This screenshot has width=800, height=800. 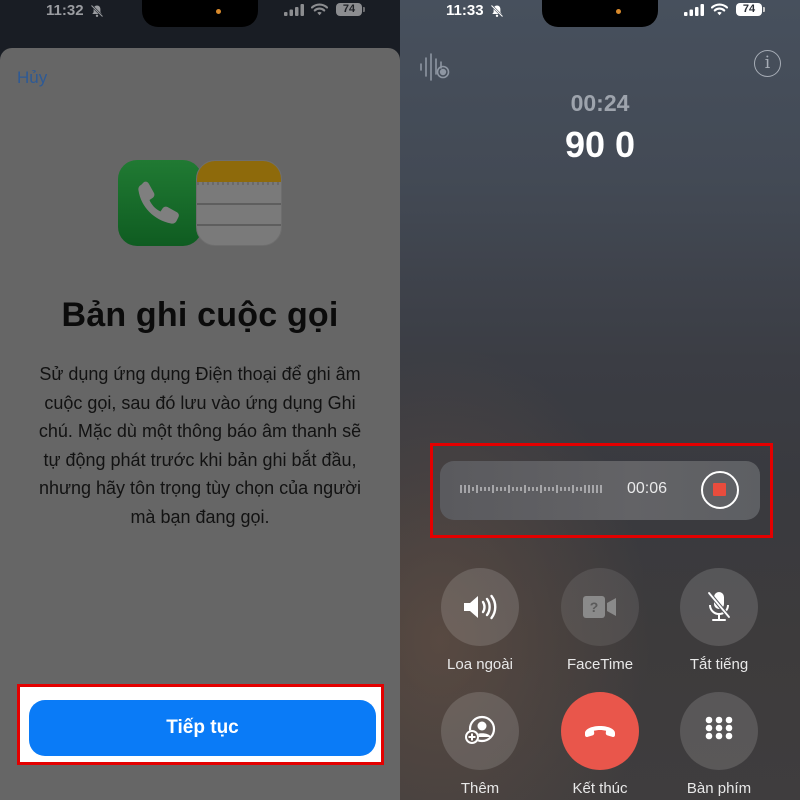 I want to click on facetime-icon: ?, so click(x=599, y=607).